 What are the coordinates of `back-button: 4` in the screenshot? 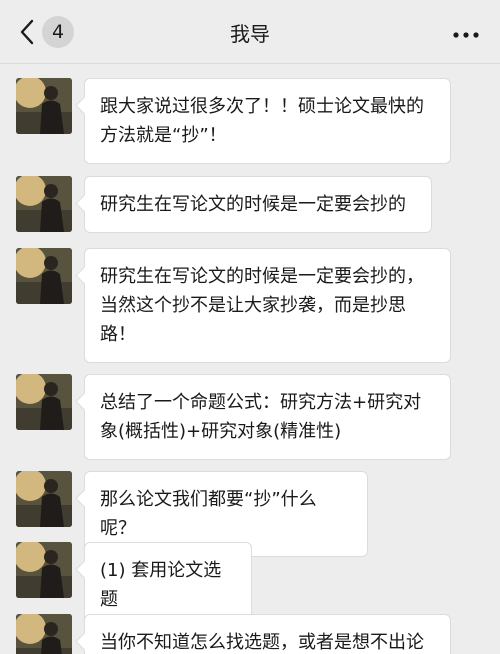 It's located at (44, 32).